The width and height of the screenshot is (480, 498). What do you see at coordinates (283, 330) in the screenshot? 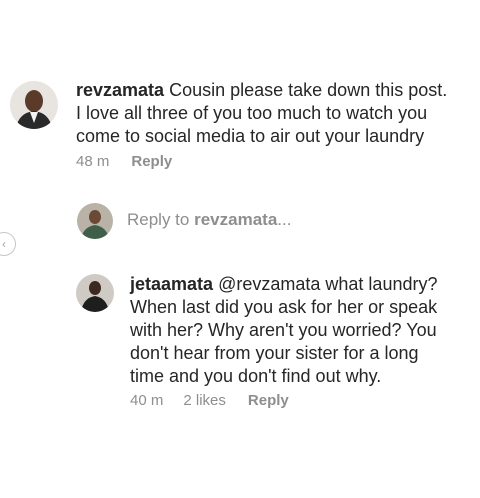
I see `reply-text-line3: with her? Why aren't you worried? You` at bounding box center [283, 330].